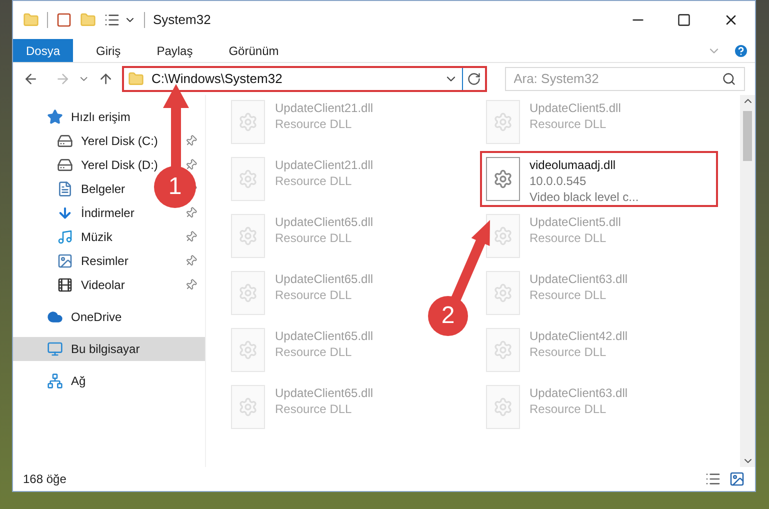 Image resolution: width=769 pixels, height=509 pixels. I want to click on ribbon-tab: Giriş, so click(108, 50).